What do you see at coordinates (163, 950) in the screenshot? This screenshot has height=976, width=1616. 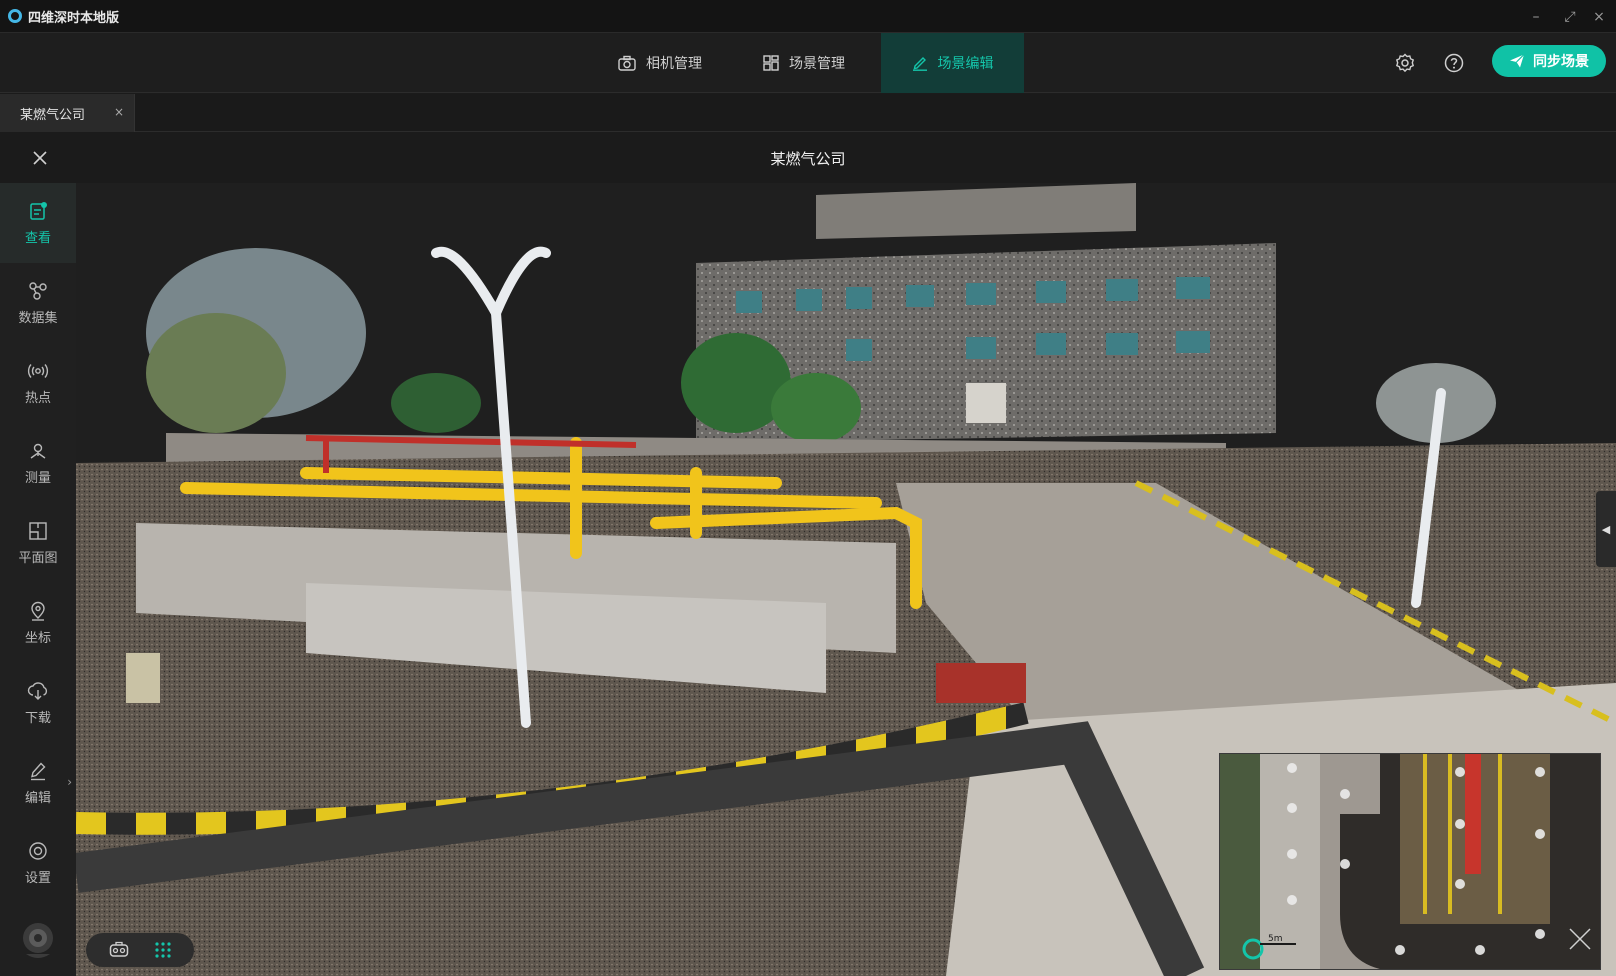 I see `point-grid-icon` at bounding box center [163, 950].